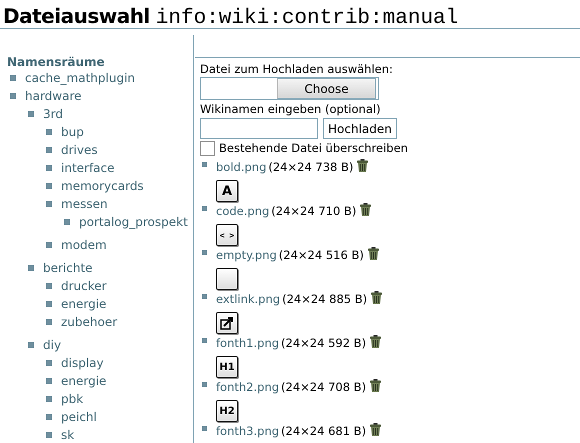  What do you see at coordinates (323, 343) in the screenshot?
I see `file-info: (24×24 592 B)` at bounding box center [323, 343].